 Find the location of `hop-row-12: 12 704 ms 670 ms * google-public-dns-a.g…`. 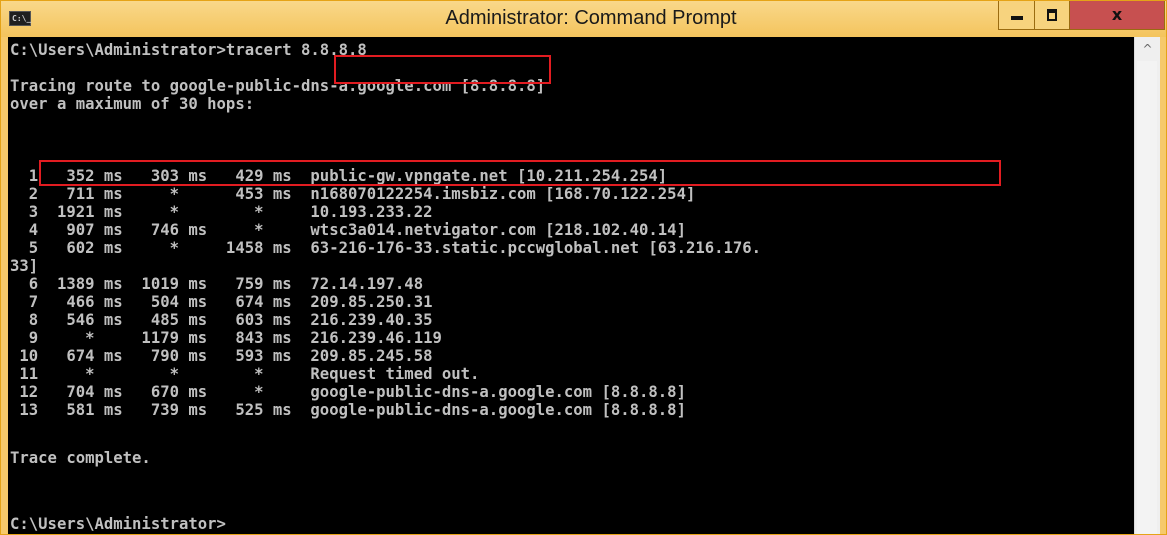

hop-row-12: 12 704 ms 670 ms * google-public-dns-a.g… is located at coordinates (348, 392).